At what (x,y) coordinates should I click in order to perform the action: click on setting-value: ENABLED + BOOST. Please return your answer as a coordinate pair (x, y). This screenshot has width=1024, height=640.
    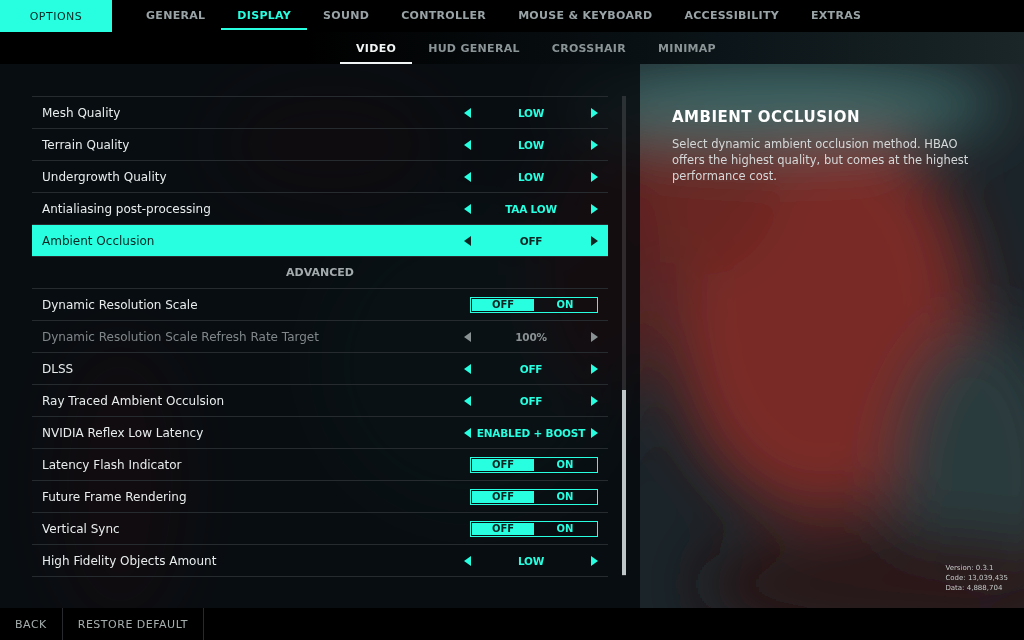
    Looking at the image, I should click on (531, 432).